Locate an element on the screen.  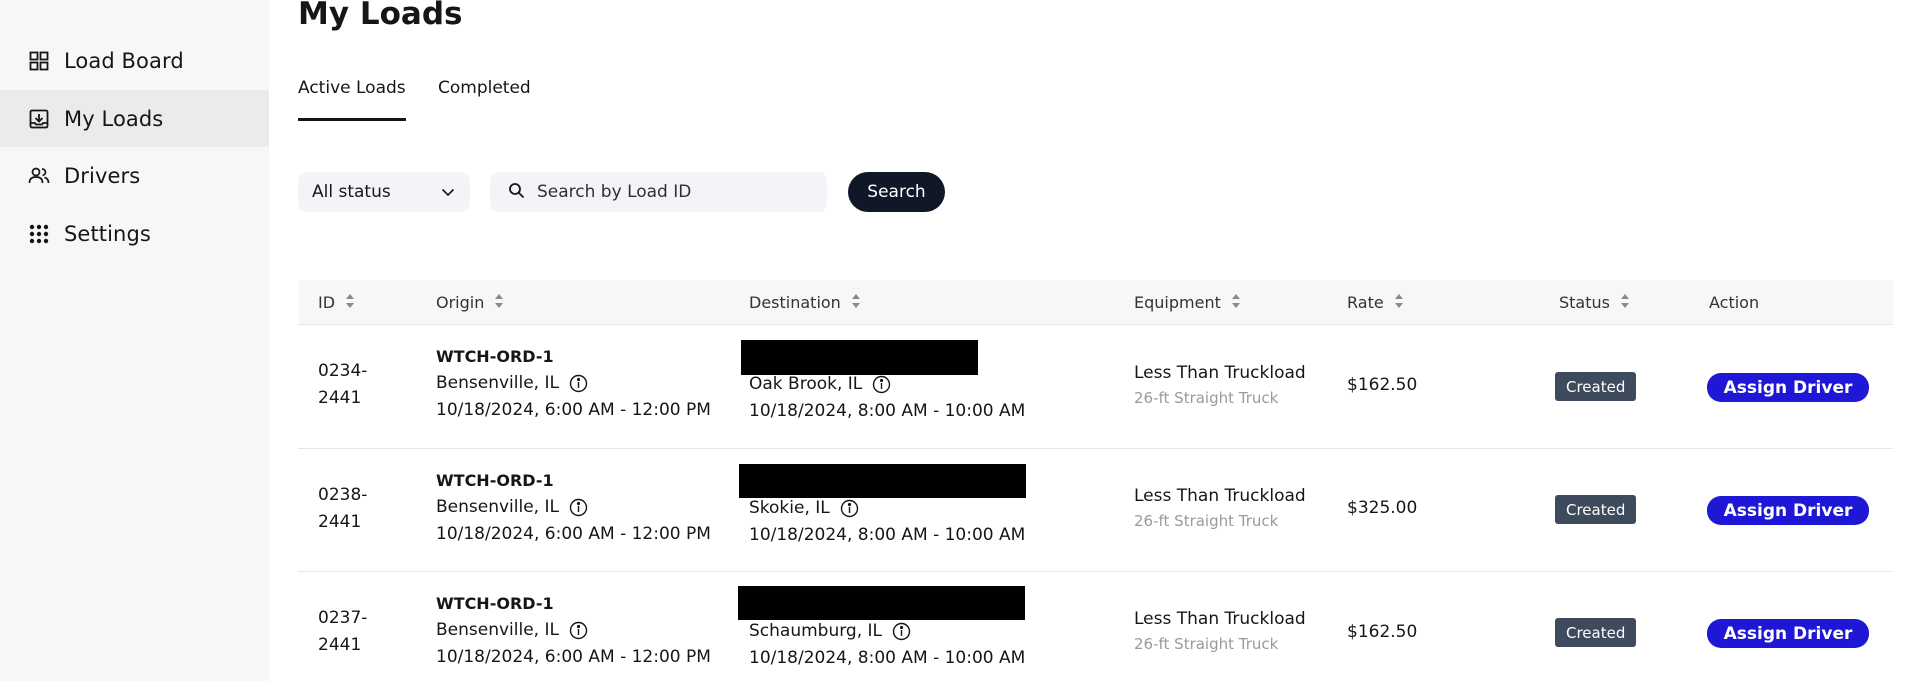
search-icon is located at coordinates (516, 192).